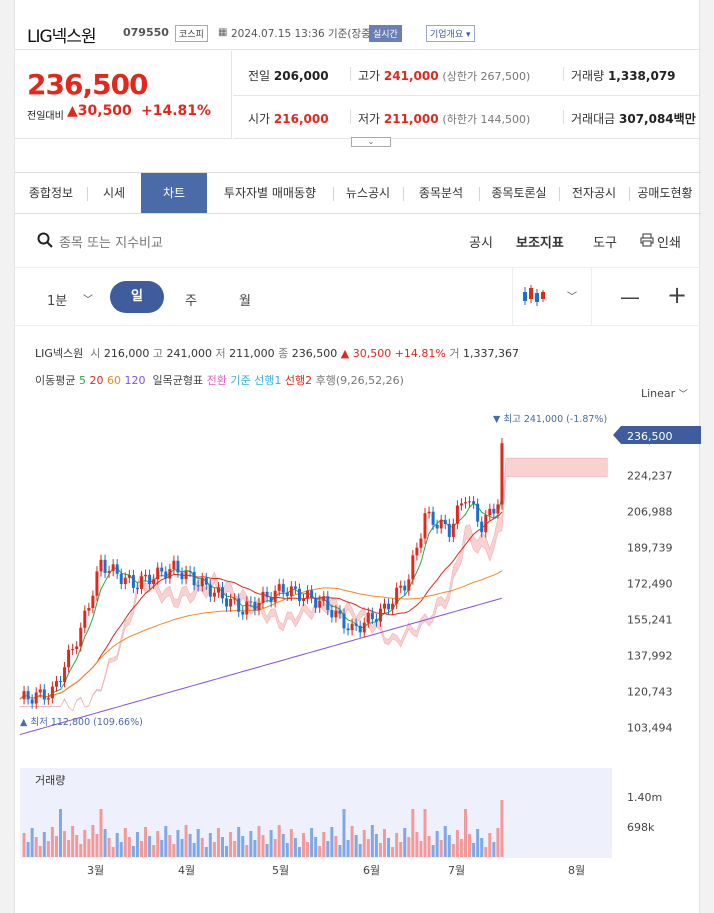  What do you see at coordinates (270, 193) in the screenshot?
I see `tab-3: 투자자별 매매동향` at bounding box center [270, 193].